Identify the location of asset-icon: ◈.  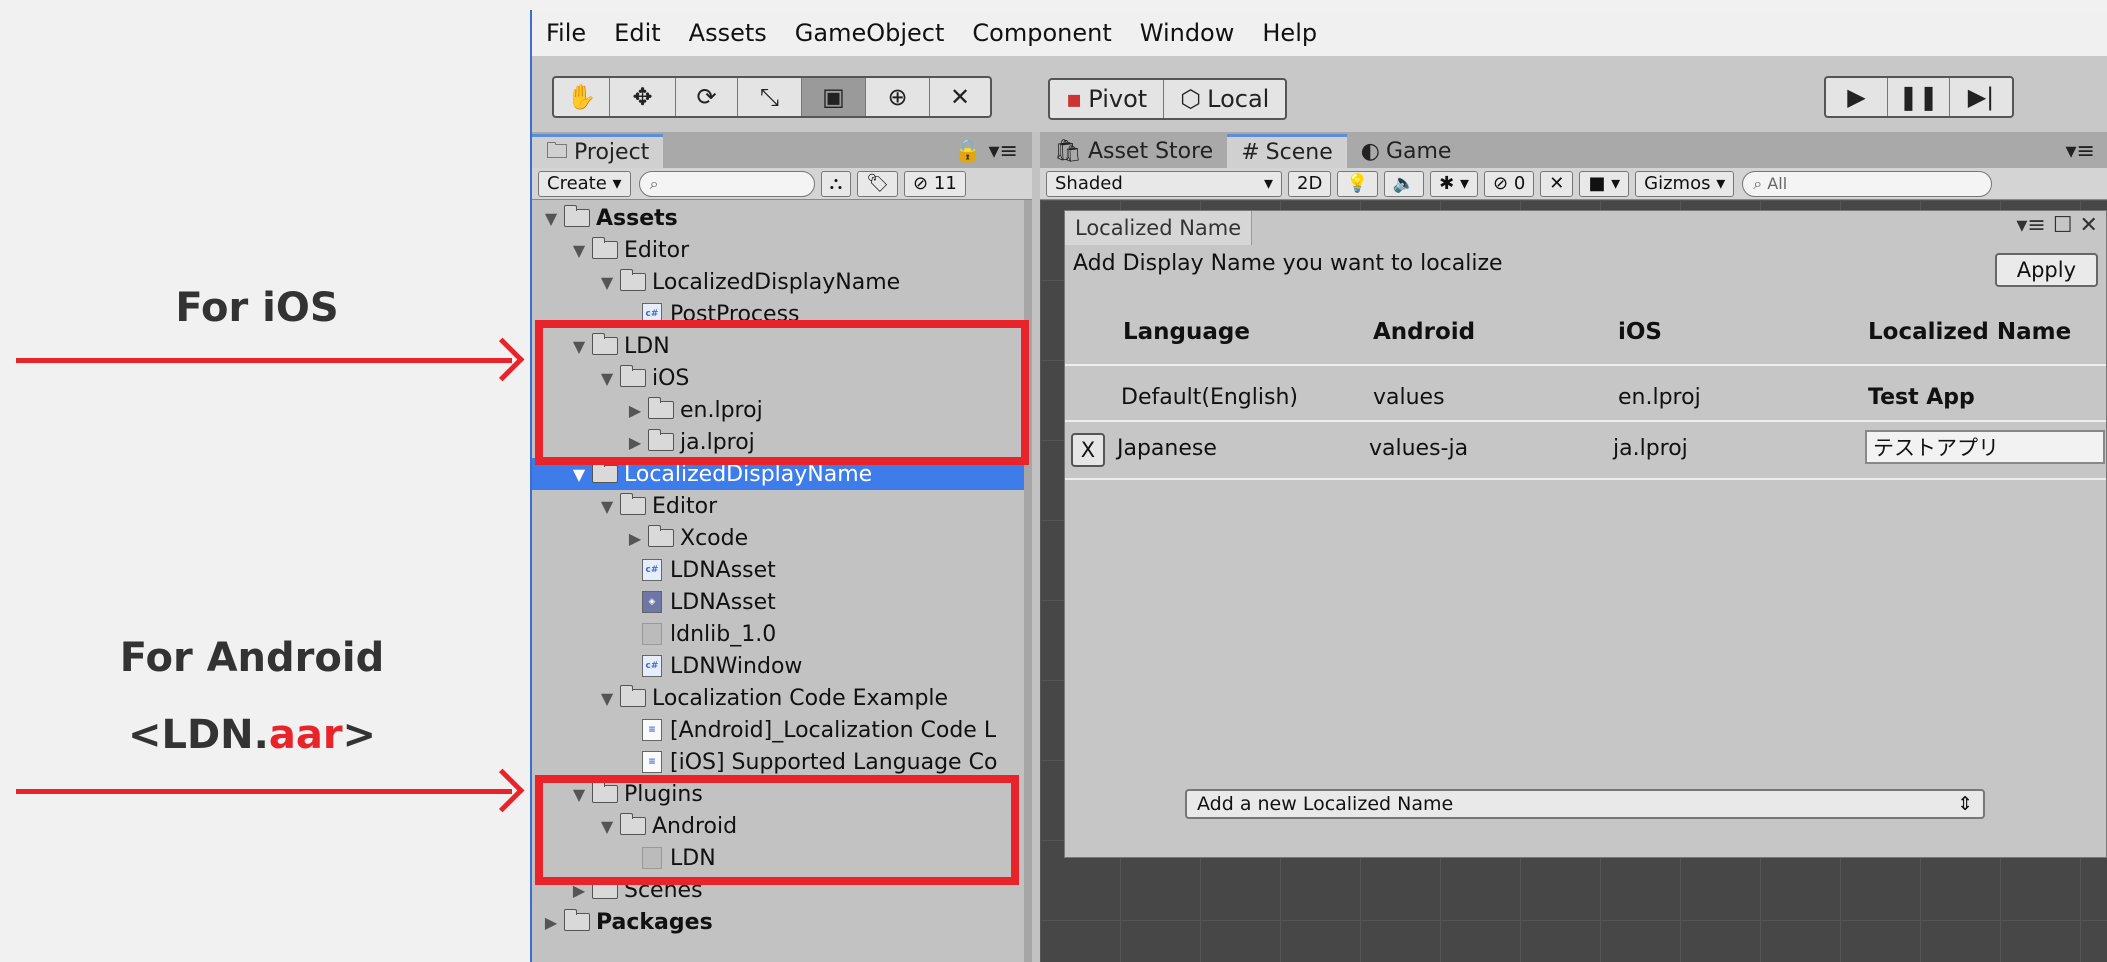
(652, 602).